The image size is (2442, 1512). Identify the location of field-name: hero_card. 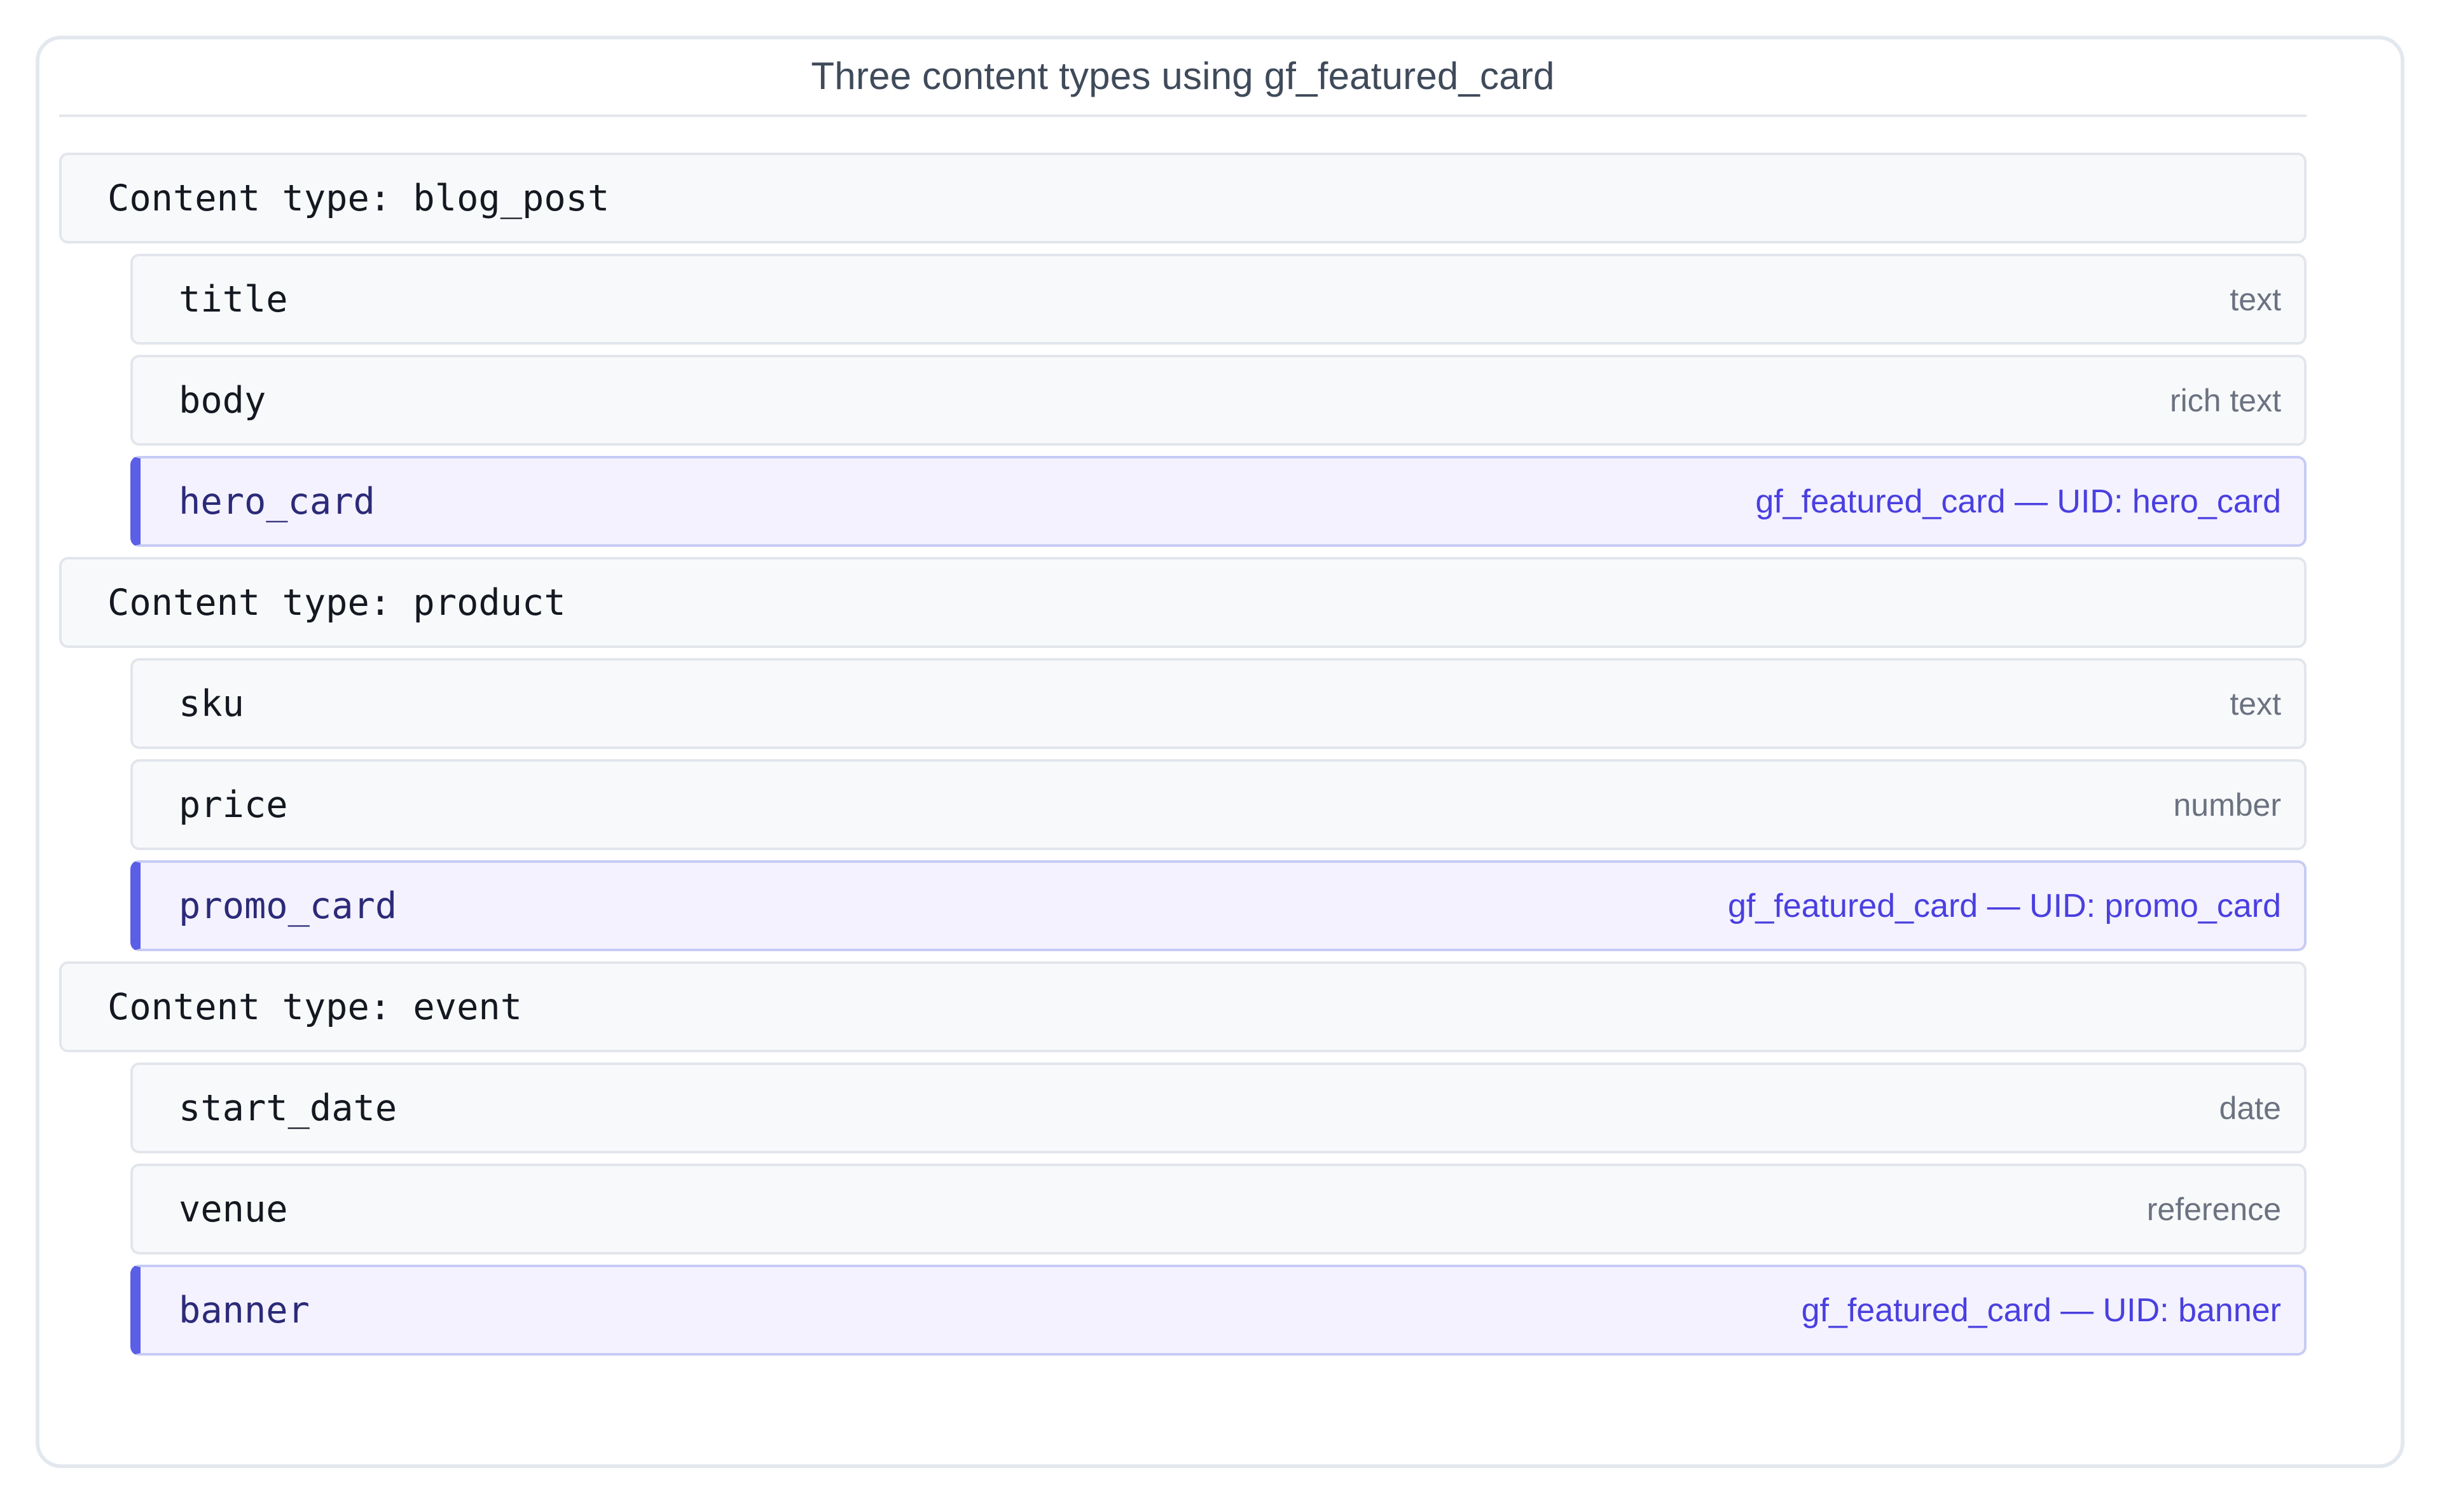
(277, 501).